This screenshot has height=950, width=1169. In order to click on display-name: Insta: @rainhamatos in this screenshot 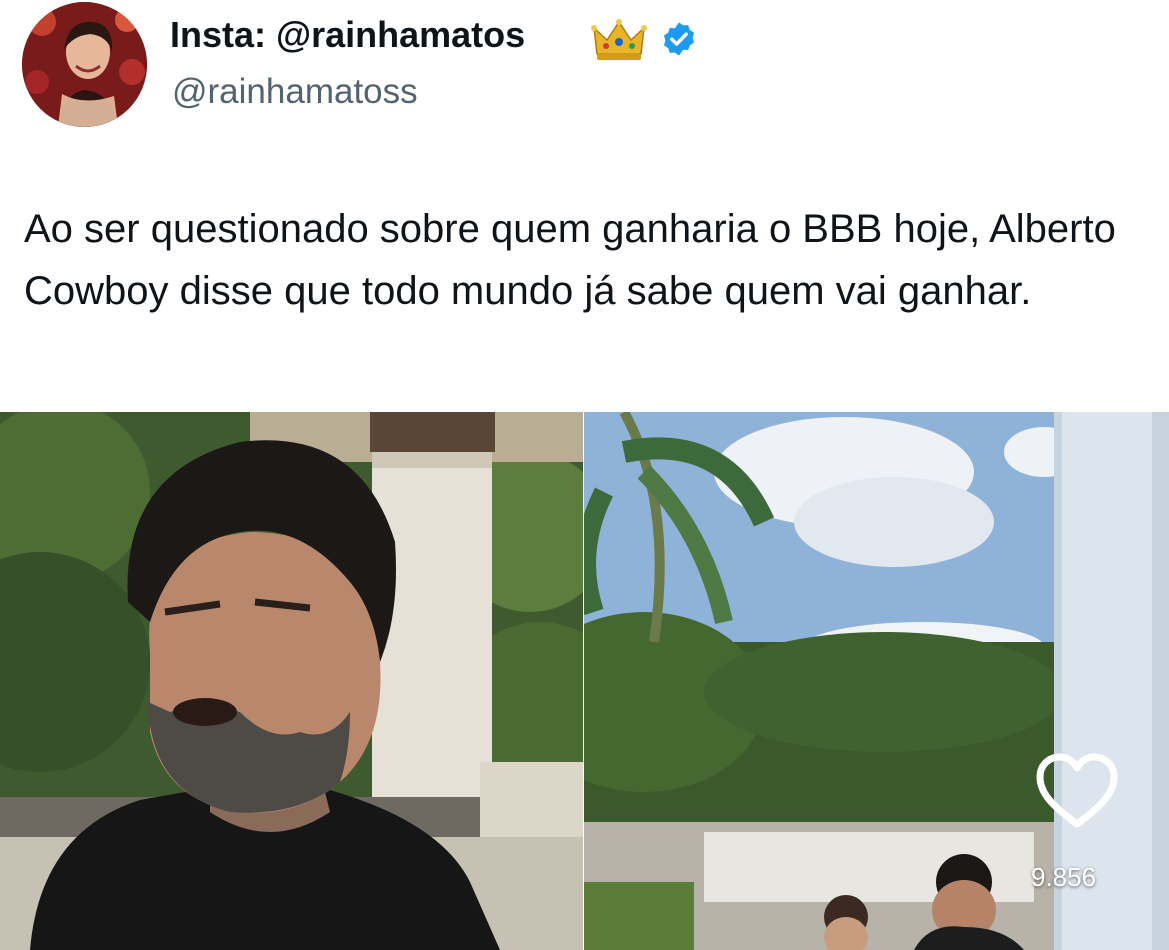, I will do `click(347, 35)`.